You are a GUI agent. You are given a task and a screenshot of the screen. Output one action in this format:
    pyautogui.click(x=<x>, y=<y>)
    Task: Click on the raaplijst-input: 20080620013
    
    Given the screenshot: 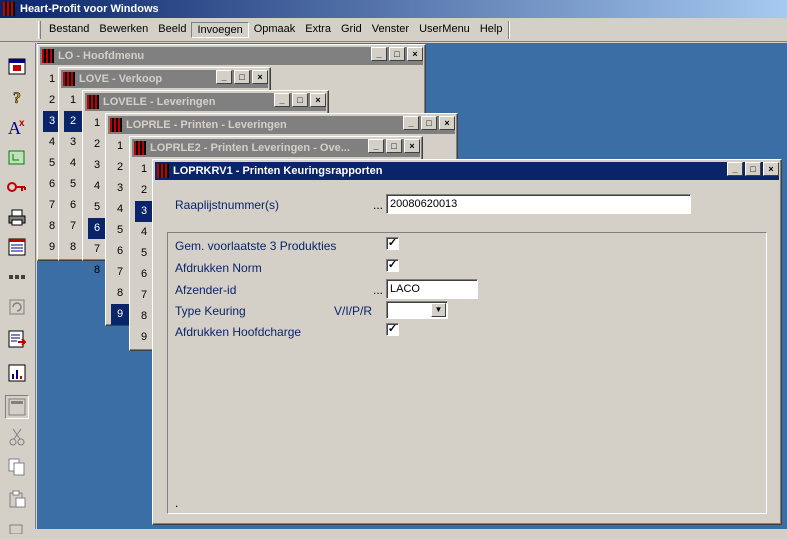 What is the action you would take?
    pyautogui.click(x=538, y=204)
    